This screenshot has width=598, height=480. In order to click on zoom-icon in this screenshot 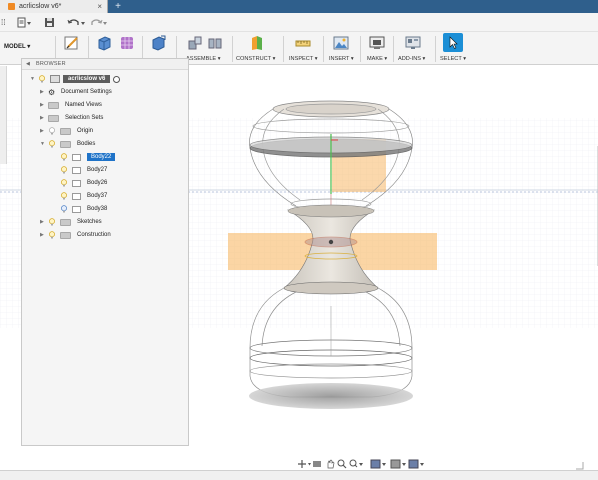, I will do `click(342, 464)`.